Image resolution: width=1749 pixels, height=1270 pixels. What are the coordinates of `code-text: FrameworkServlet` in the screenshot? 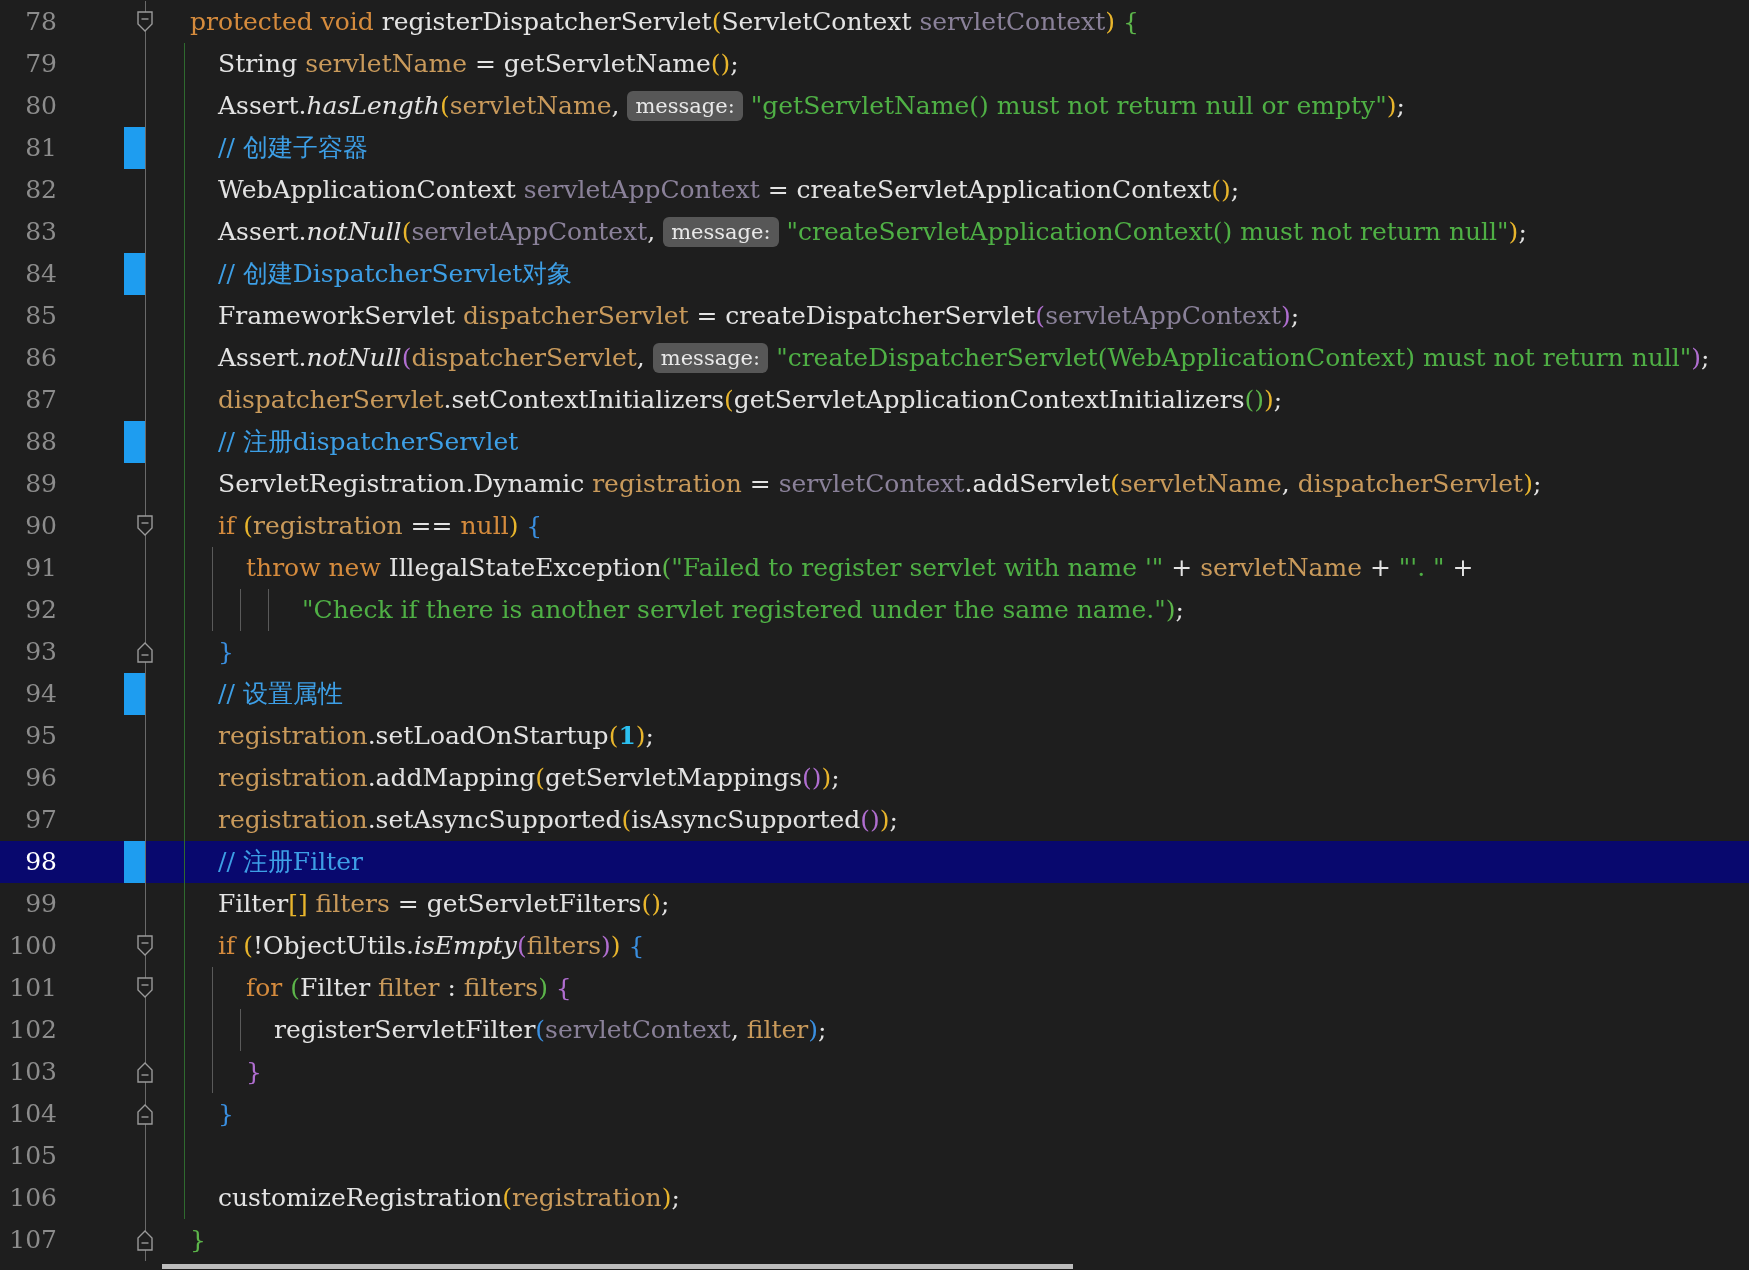 It's located at (337, 316).